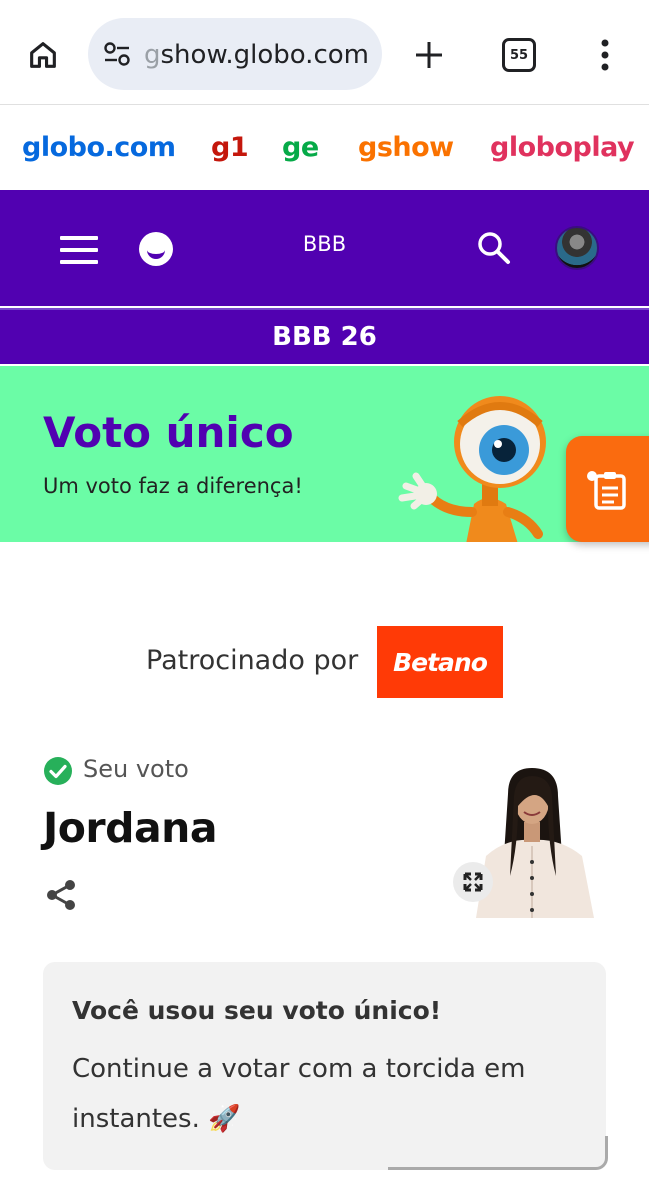 The width and height of the screenshot is (649, 1200). I want to click on share-icon, so click(61, 895).